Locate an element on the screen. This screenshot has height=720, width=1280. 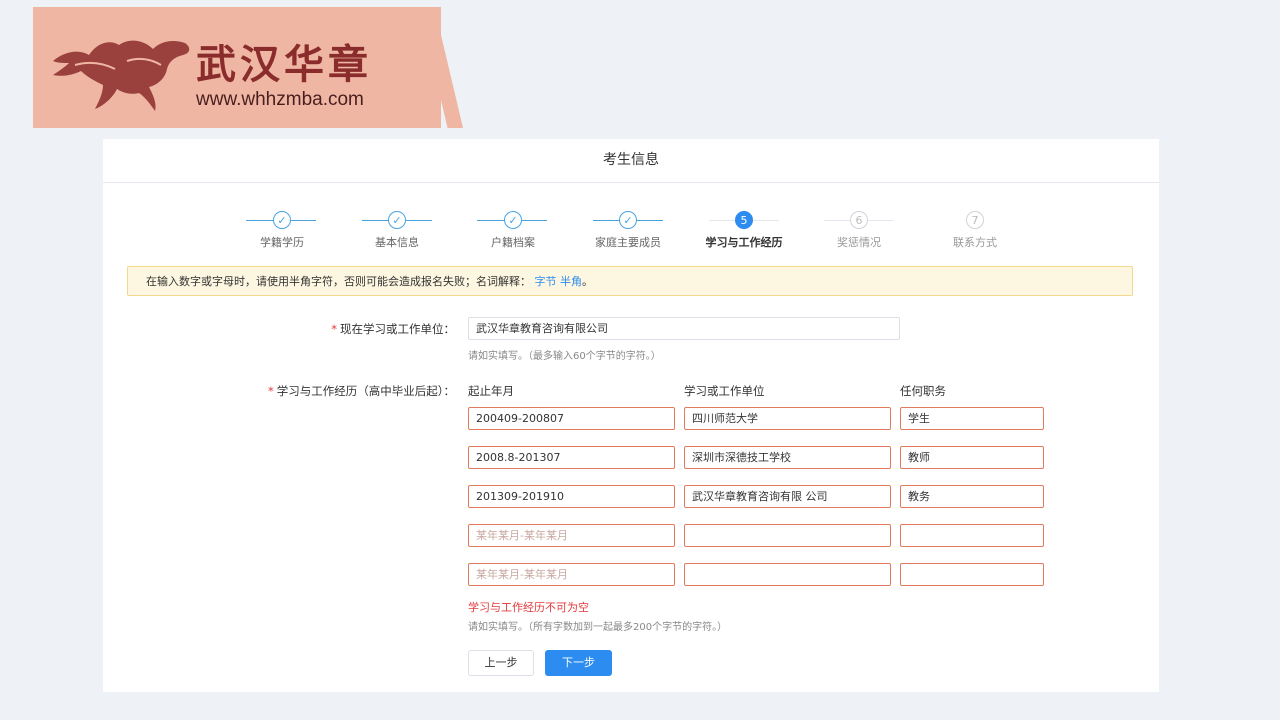
link-halfwidth: 半角 is located at coordinates (571, 281).